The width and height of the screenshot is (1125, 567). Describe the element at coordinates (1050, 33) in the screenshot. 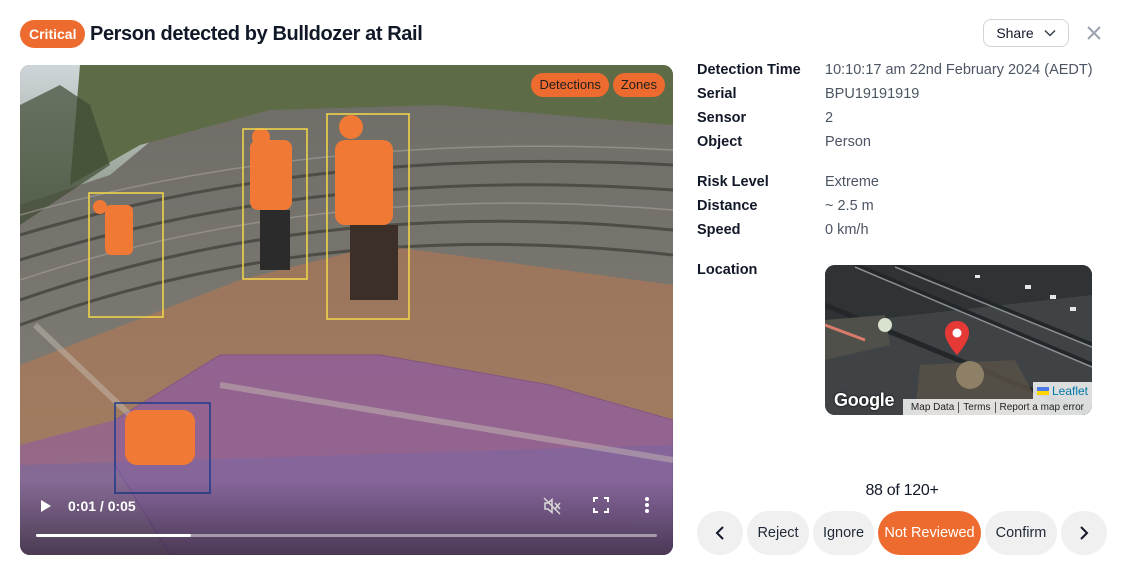

I see `chevron-down-icon` at that location.